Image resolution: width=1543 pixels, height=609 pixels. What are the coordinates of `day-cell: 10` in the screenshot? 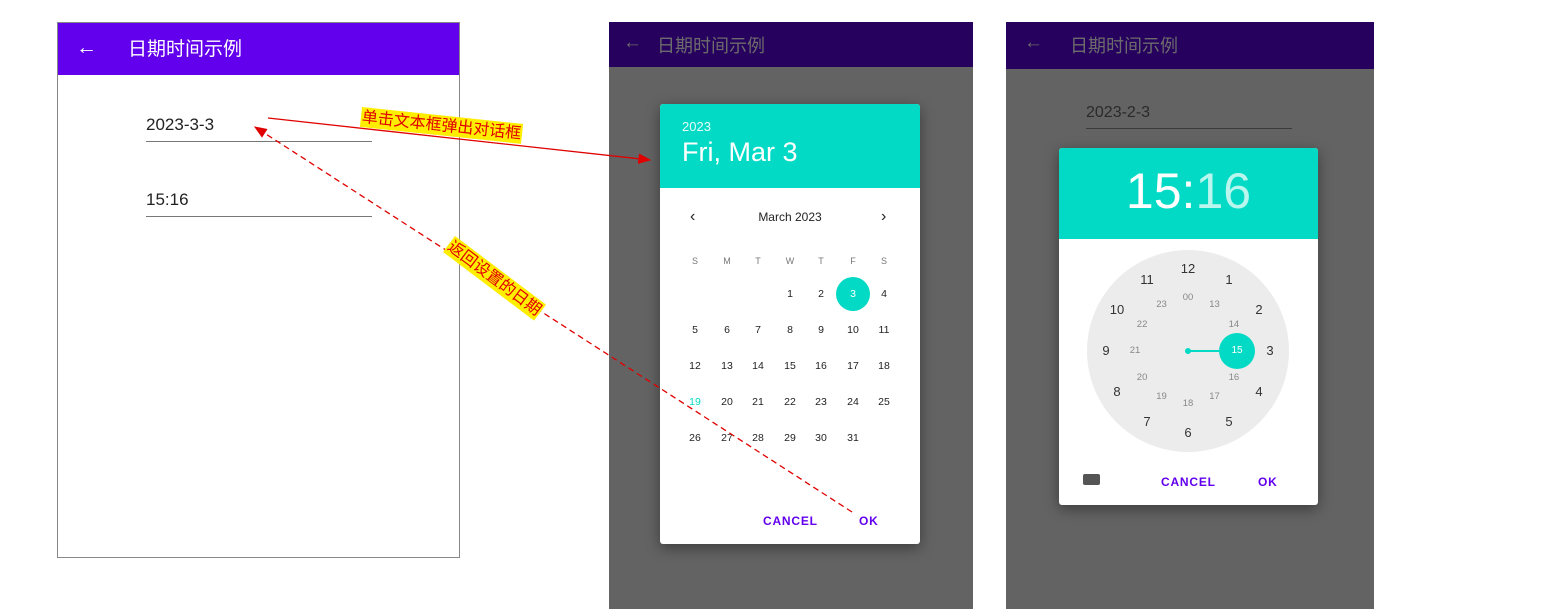 It's located at (853, 330).